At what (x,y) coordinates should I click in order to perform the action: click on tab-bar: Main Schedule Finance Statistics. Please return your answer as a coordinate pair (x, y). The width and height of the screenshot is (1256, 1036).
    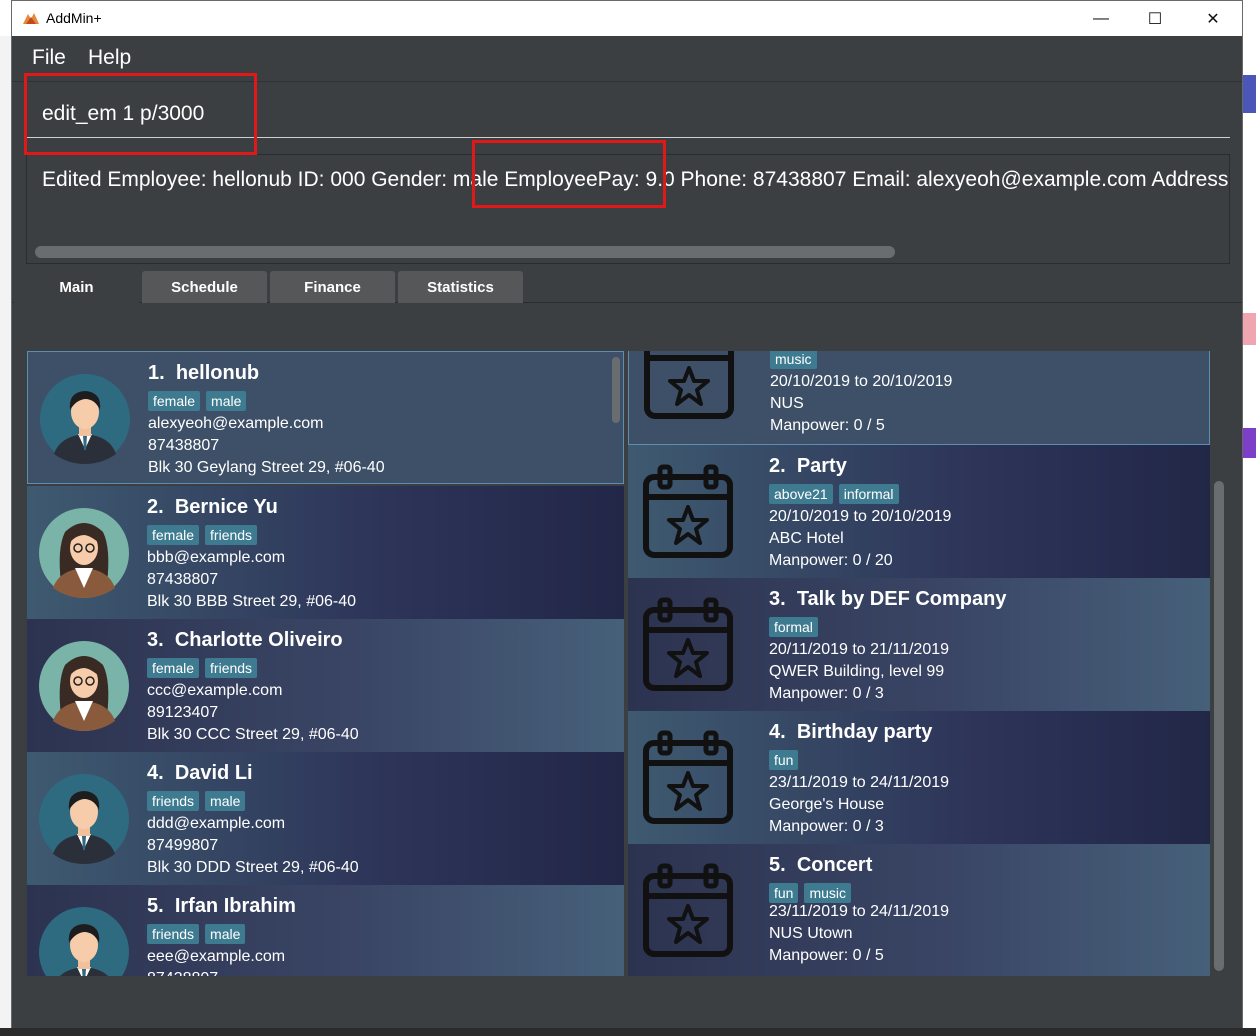
    Looking at the image, I should click on (627, 286).